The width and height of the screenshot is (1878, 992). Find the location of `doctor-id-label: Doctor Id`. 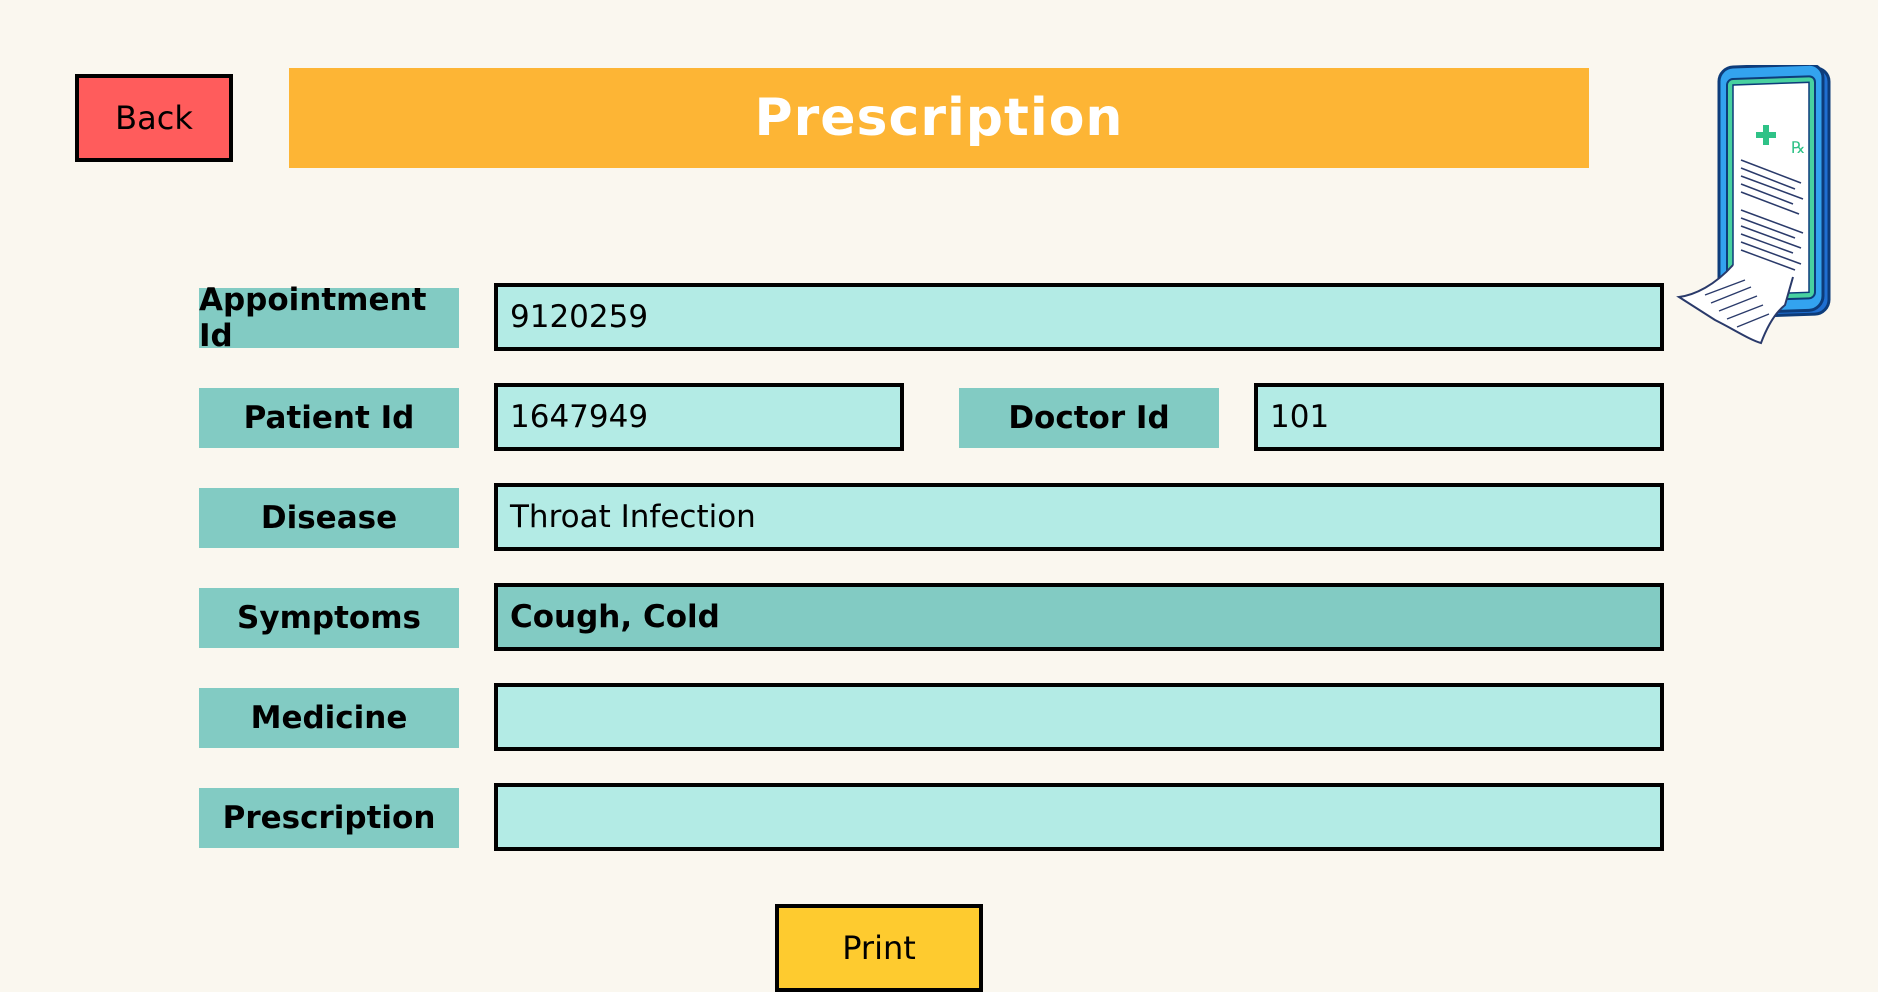

doctor-id-label: Doctor Id is located at coordinates (1089, 418).